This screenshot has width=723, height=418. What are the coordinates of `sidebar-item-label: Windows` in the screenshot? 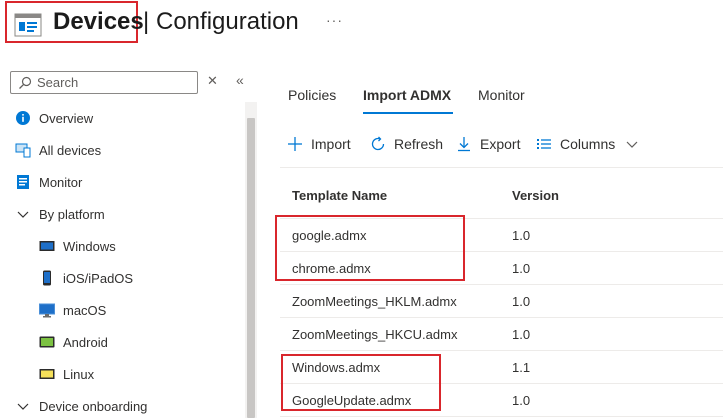 It's located at (89, 246).